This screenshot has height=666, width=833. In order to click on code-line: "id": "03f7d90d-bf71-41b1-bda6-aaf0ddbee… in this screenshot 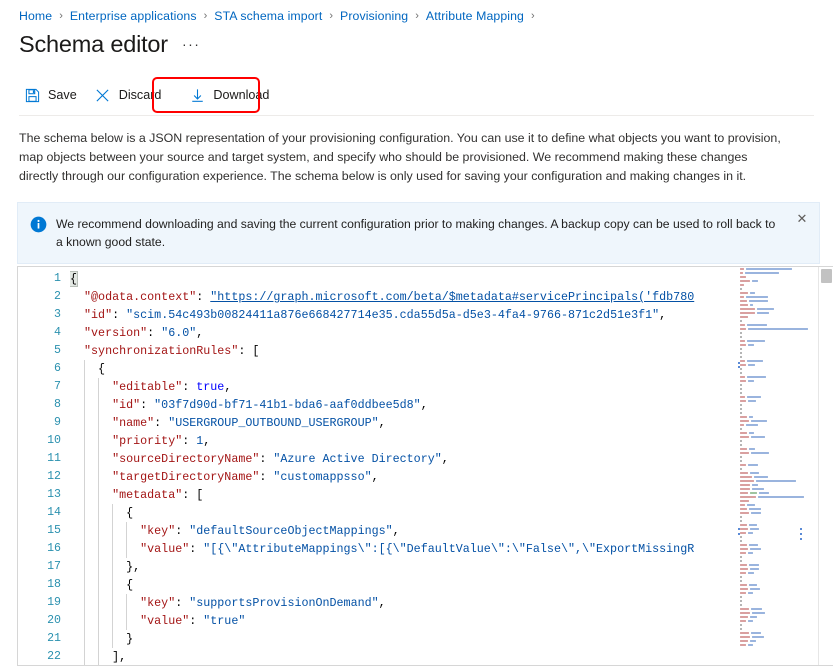, I will do `click(451, 405)`.